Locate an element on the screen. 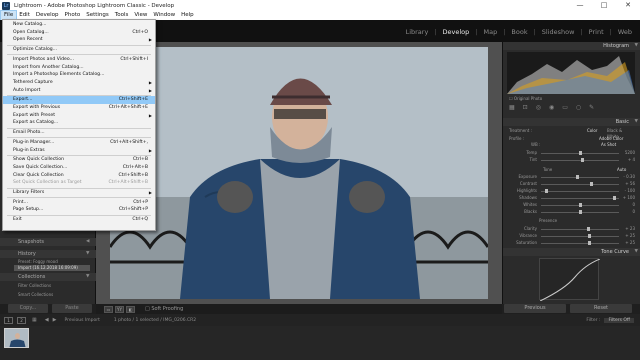 The width and height of the screenshot is (640, 360). menu-item-plug-in-extras: Plug-in Extras ▶ is located at coordinates (79, 151).